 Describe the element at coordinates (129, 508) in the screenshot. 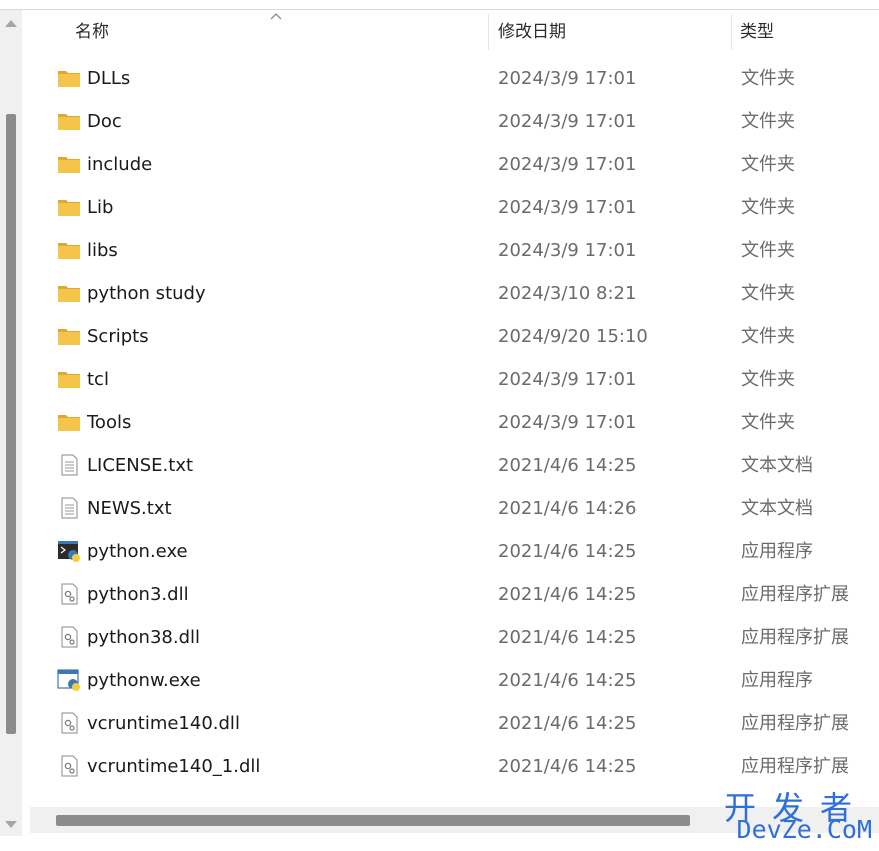

I see `file-name: NEWS.txt` at that location.